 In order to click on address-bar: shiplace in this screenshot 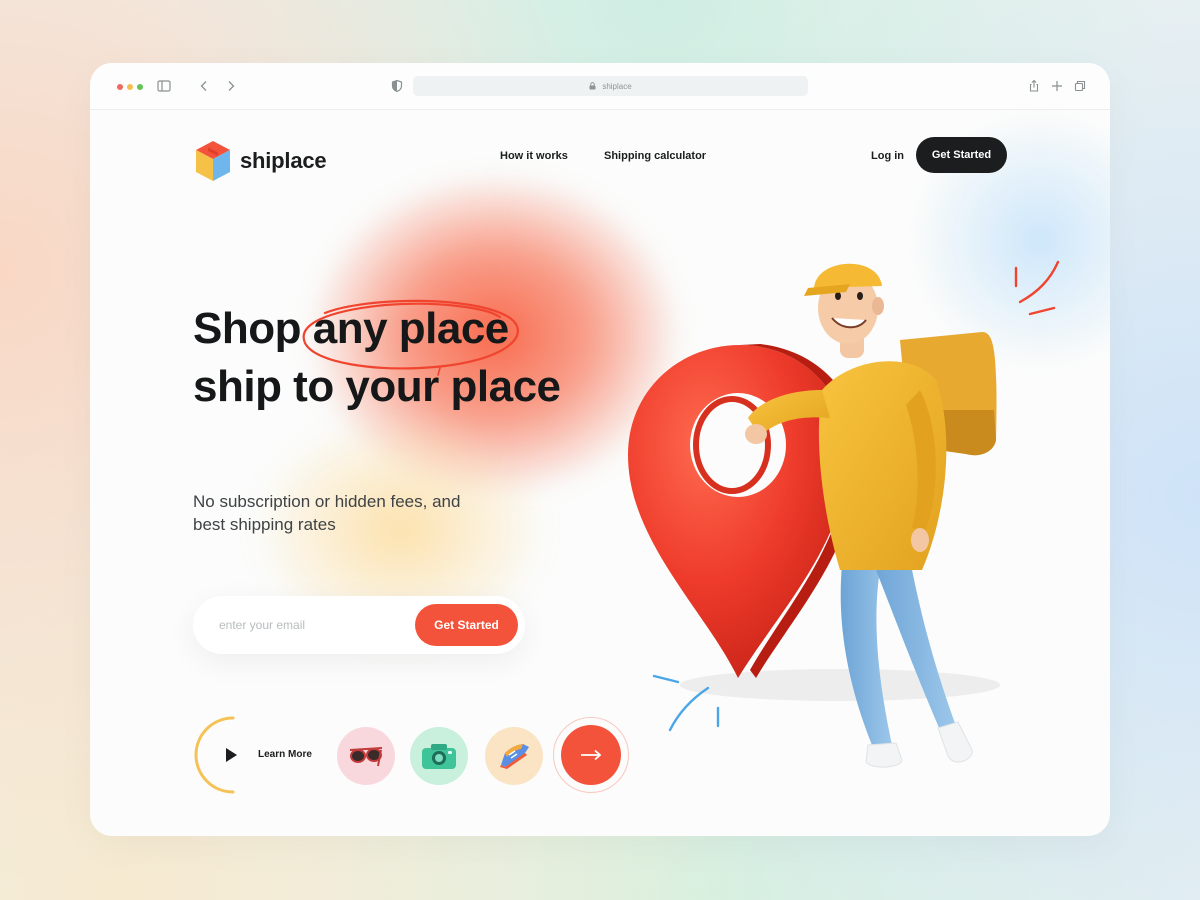, I will do `click(610, 86)`.